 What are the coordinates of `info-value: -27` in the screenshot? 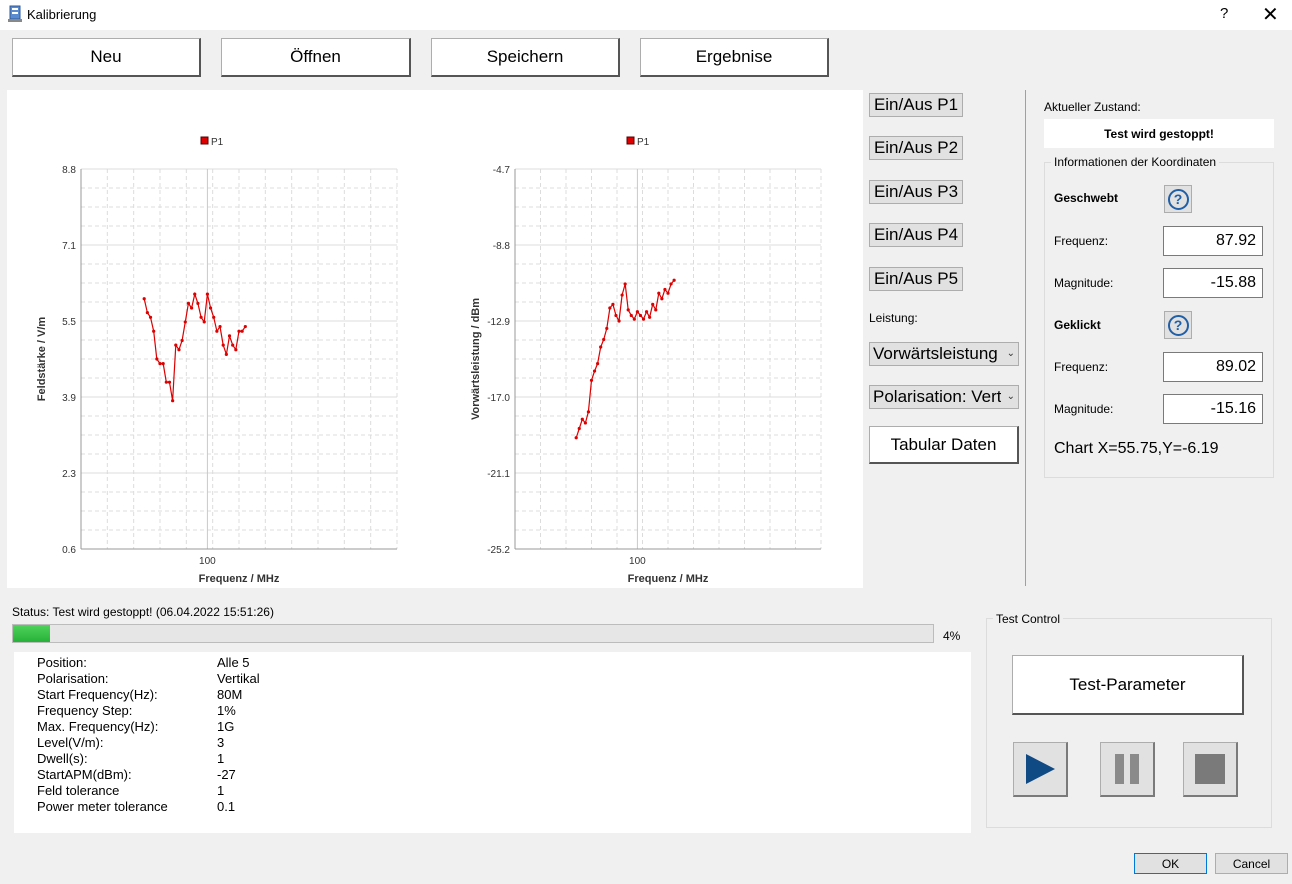 It's located at (226, 774).